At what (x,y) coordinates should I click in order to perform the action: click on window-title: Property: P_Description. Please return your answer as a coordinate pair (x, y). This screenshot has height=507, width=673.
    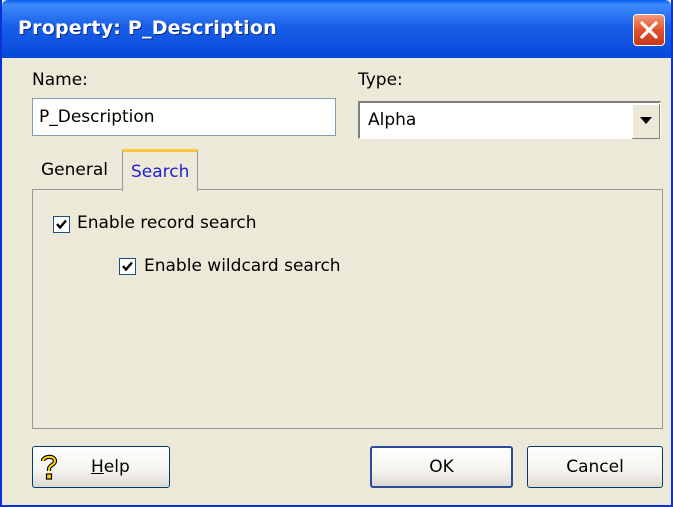
    Looking at the image, I should click on (147, 28).